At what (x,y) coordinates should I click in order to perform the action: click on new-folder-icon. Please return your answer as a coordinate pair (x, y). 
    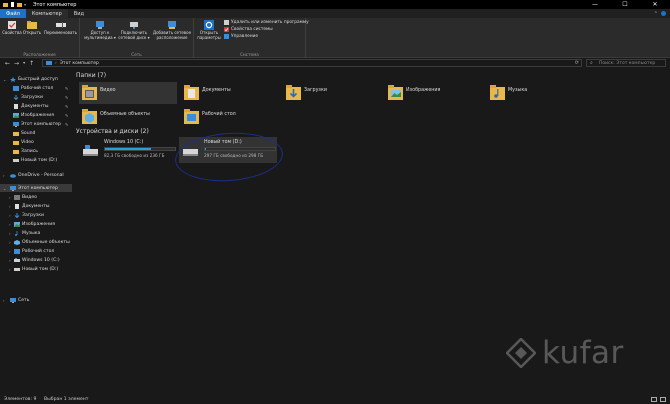
    Looking at the image, I should click on (19, 4).